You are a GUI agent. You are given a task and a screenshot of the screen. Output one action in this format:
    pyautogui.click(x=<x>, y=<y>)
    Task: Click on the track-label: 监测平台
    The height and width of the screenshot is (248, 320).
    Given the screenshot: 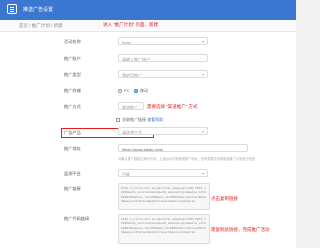 What is the action you would take?
    pyautogui.click(x=72, y=173)
    